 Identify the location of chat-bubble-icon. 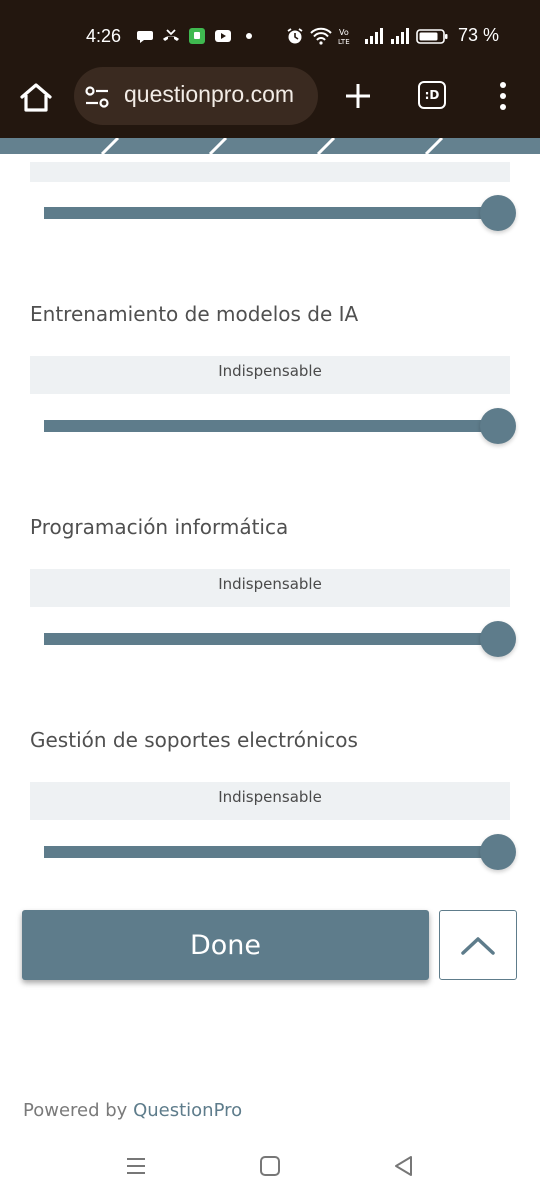
(145, 37).